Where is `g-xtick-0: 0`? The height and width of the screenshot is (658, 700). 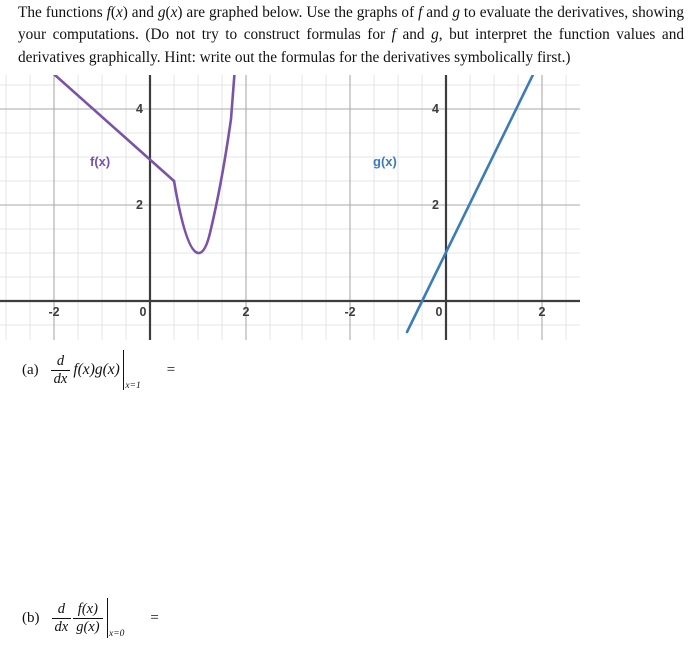 g-xtick-0: 0 is located at coordinates (439, 312).